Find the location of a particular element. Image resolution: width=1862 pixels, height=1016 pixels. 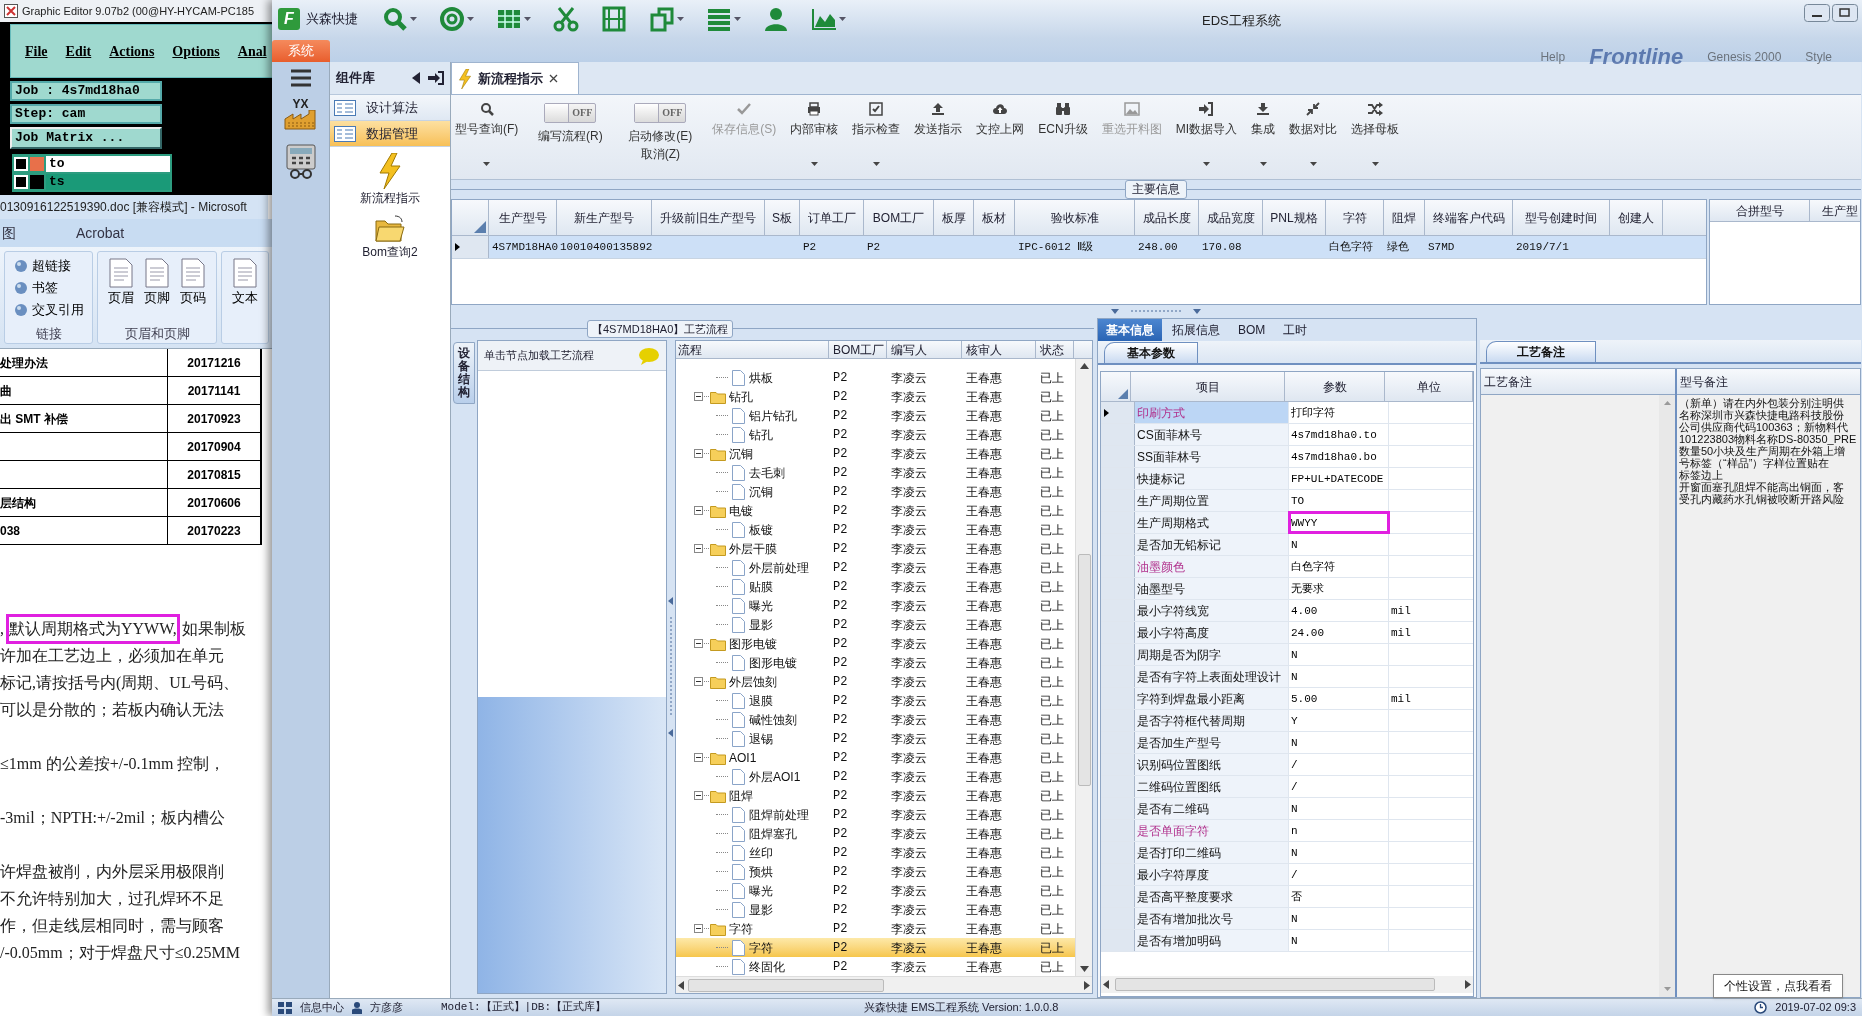

column-header: 板材 is located at coordinates (994, 217).